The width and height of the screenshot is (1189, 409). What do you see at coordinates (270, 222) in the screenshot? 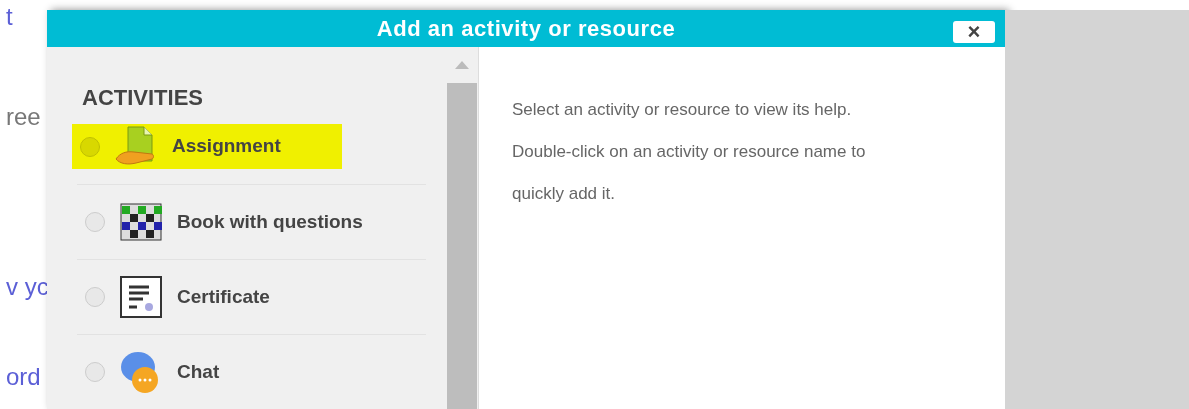
I see `activity-label: Book with questions` at bounding box center [270, 222].